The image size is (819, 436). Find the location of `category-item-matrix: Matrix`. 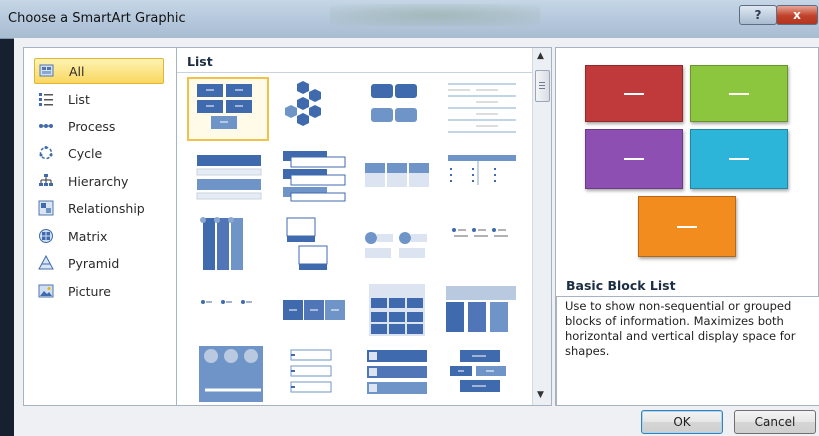

category-item-matrix: Matrix is located at coordinates (104, 236).